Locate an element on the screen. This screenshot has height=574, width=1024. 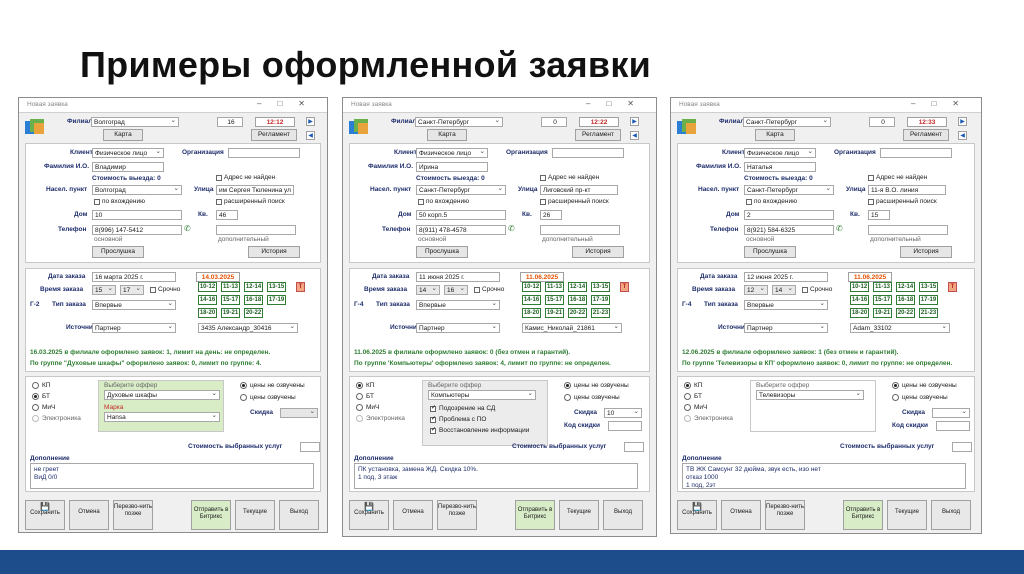
order-date-field: 16 марта 2025 г. is located at coordinates (134, 277).